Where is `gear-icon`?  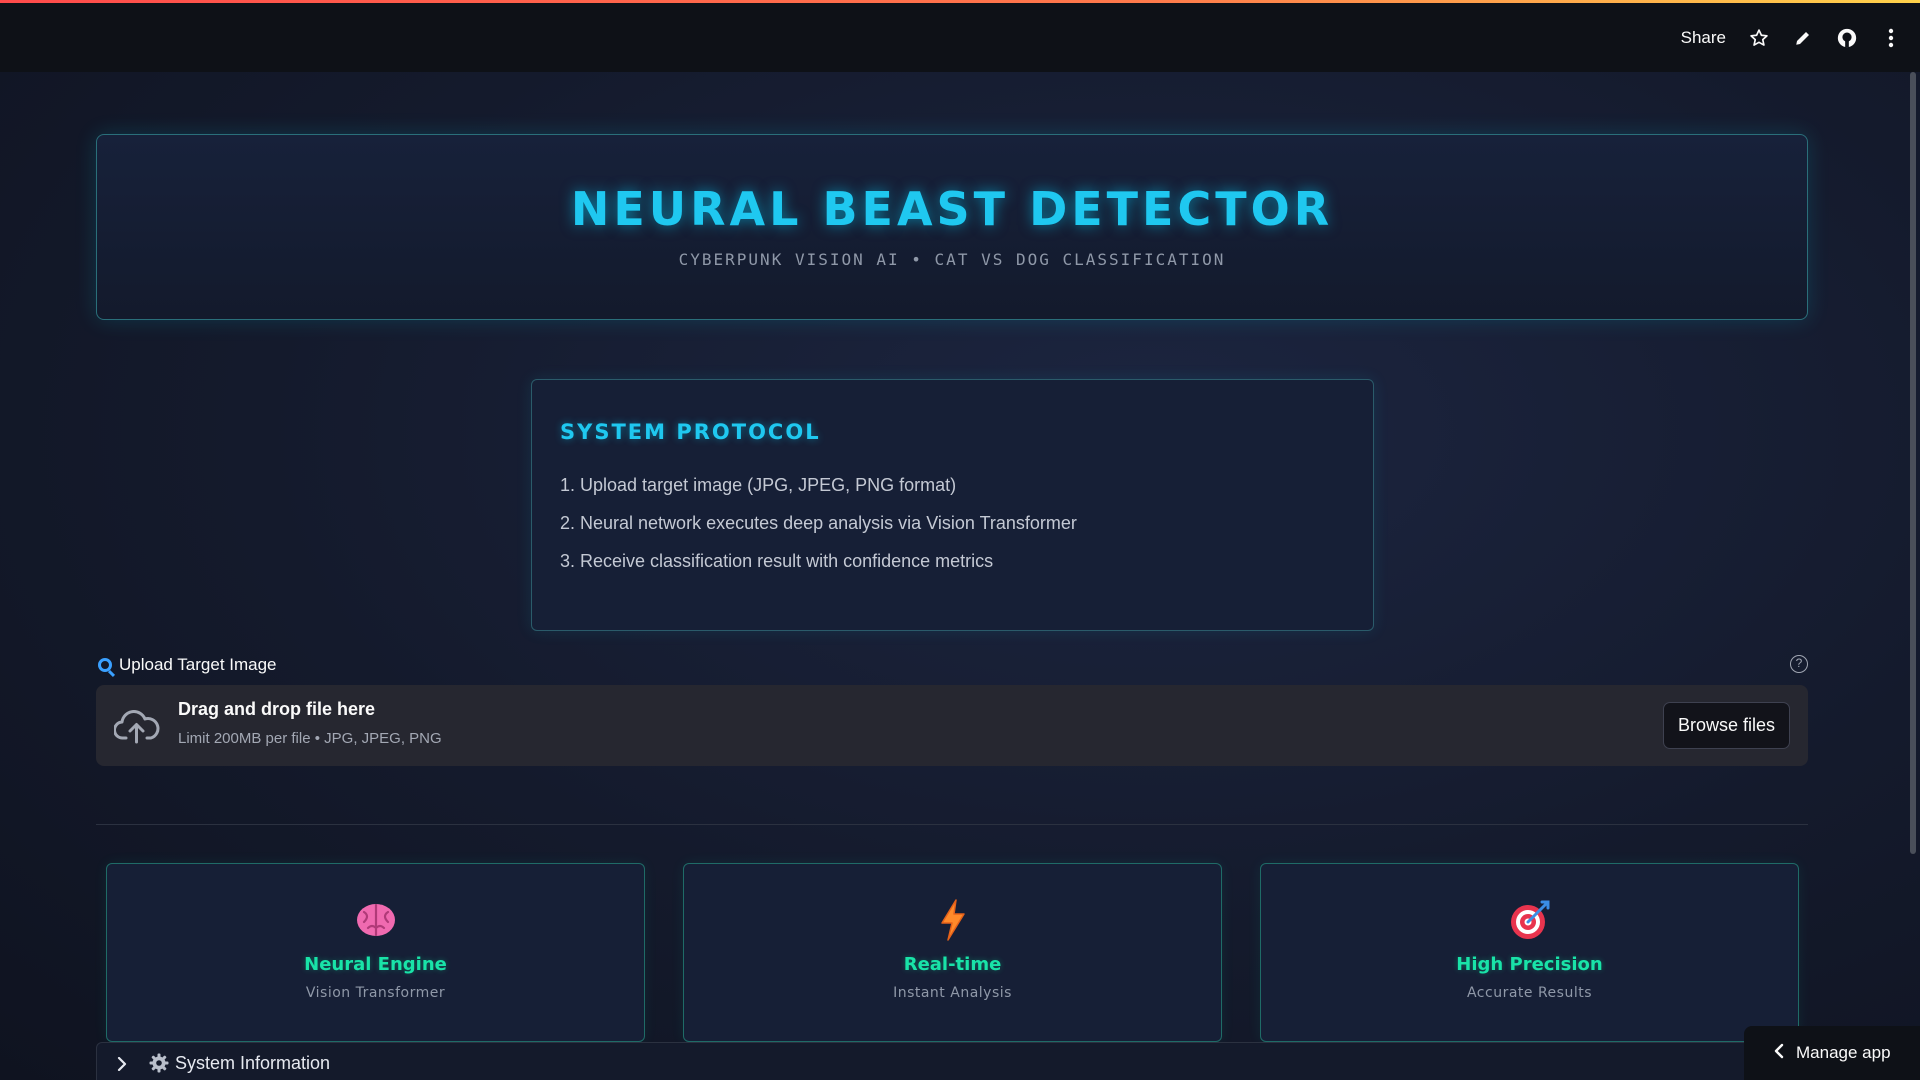
gear-icon is located at coordinates (159, 1065).